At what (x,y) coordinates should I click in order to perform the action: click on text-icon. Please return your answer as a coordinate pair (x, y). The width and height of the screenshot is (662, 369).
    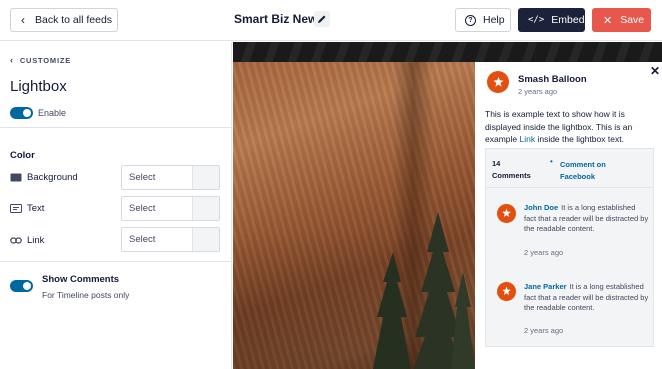
    Looking at the image, I should click on (16, 208).